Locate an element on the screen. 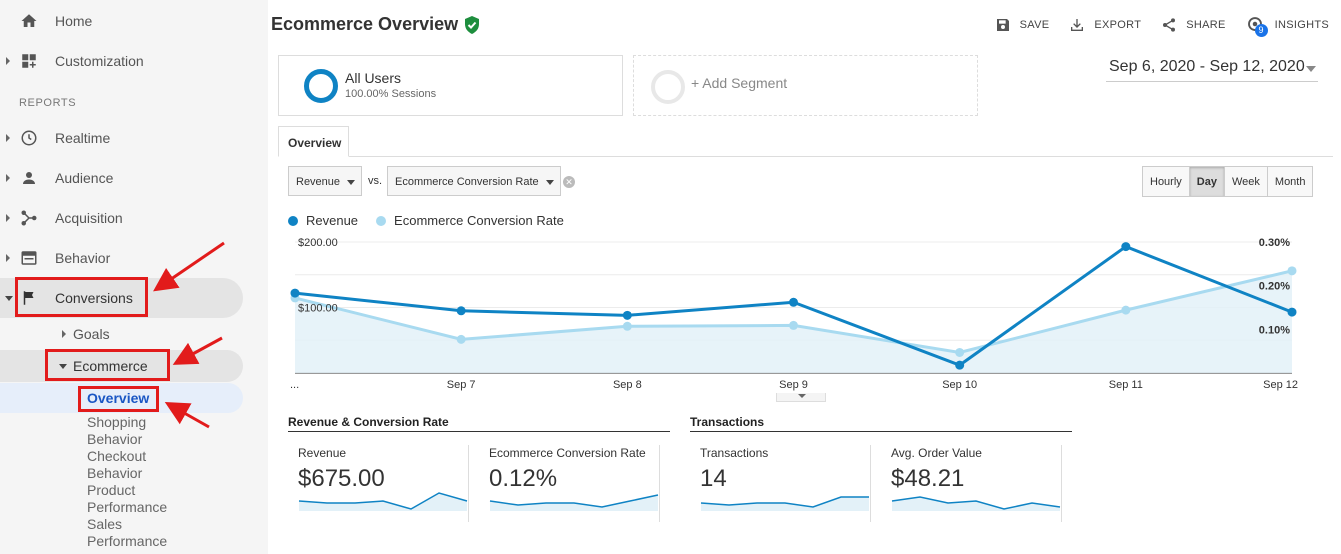  add-segment-label: + Add Segment is located at coordinates (739, 83).